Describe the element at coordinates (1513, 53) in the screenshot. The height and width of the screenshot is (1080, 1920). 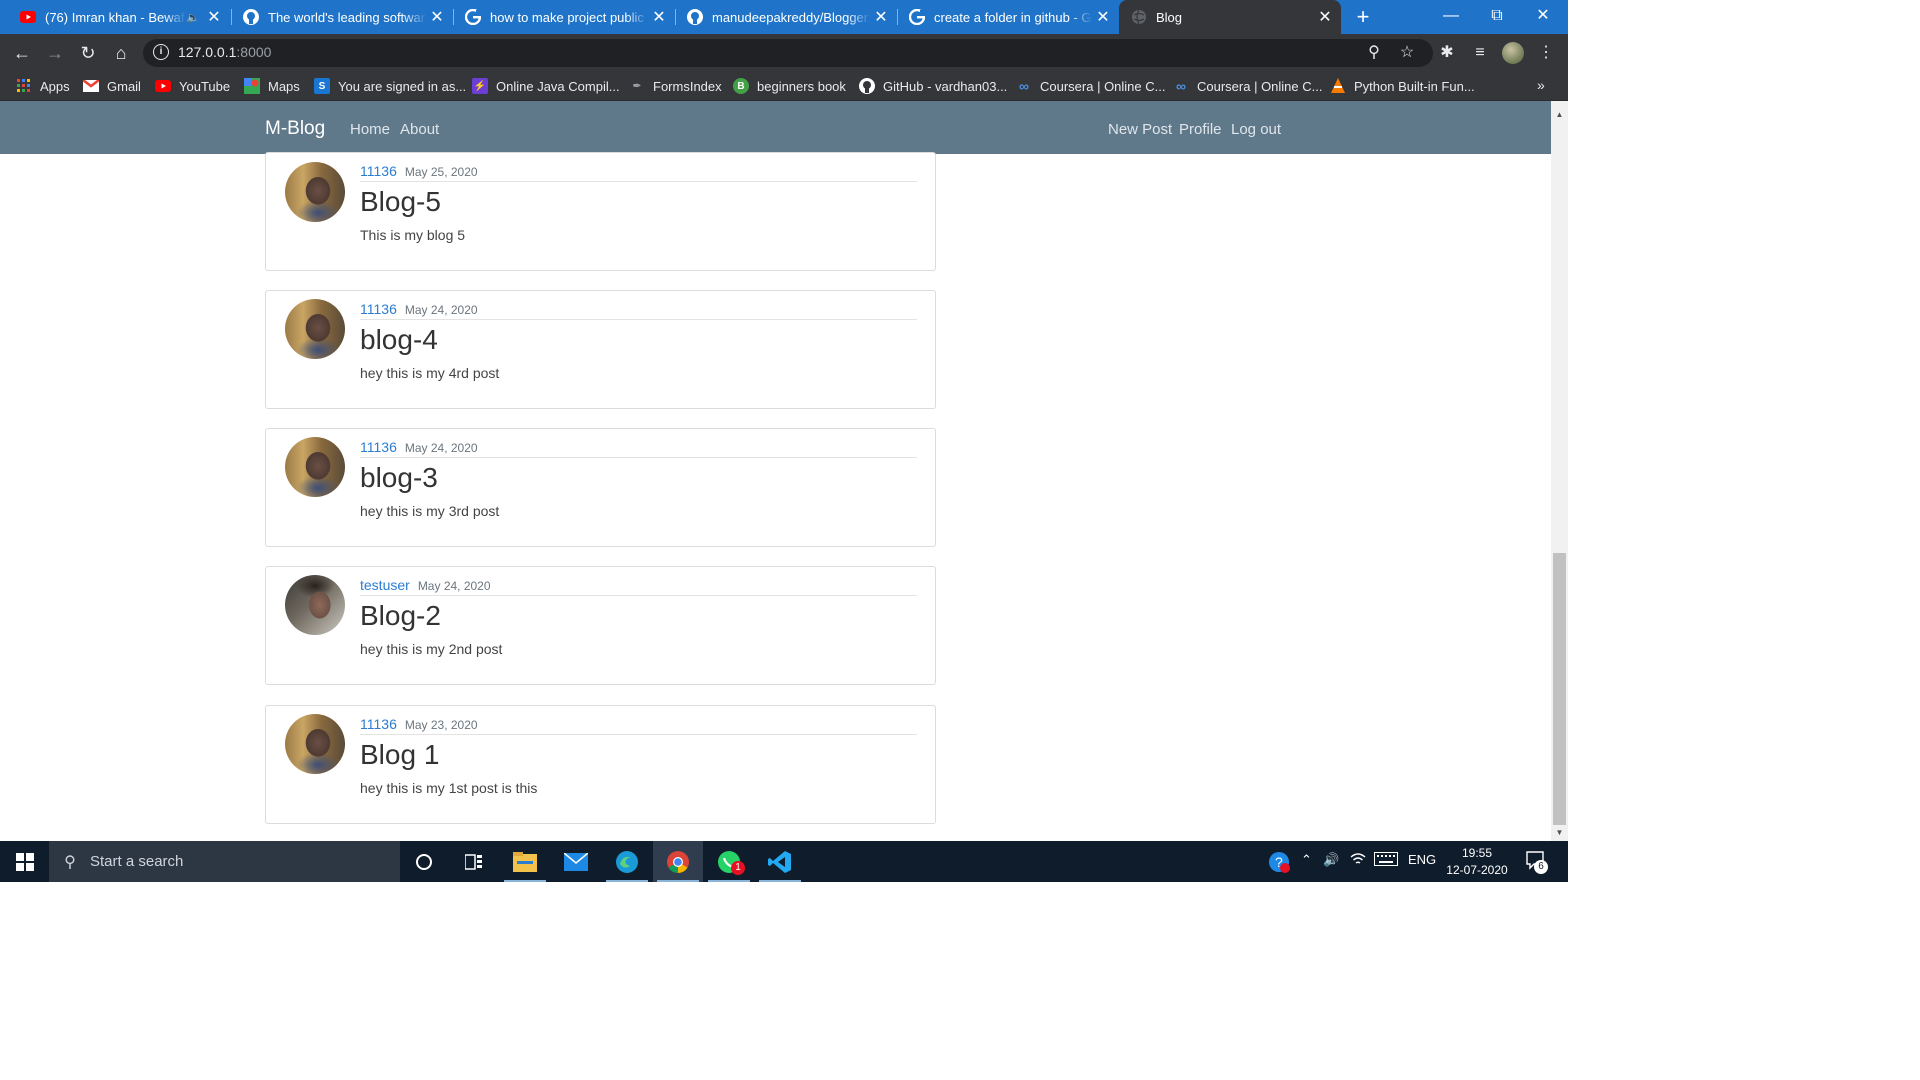
I see `profile-avatar` at that location.